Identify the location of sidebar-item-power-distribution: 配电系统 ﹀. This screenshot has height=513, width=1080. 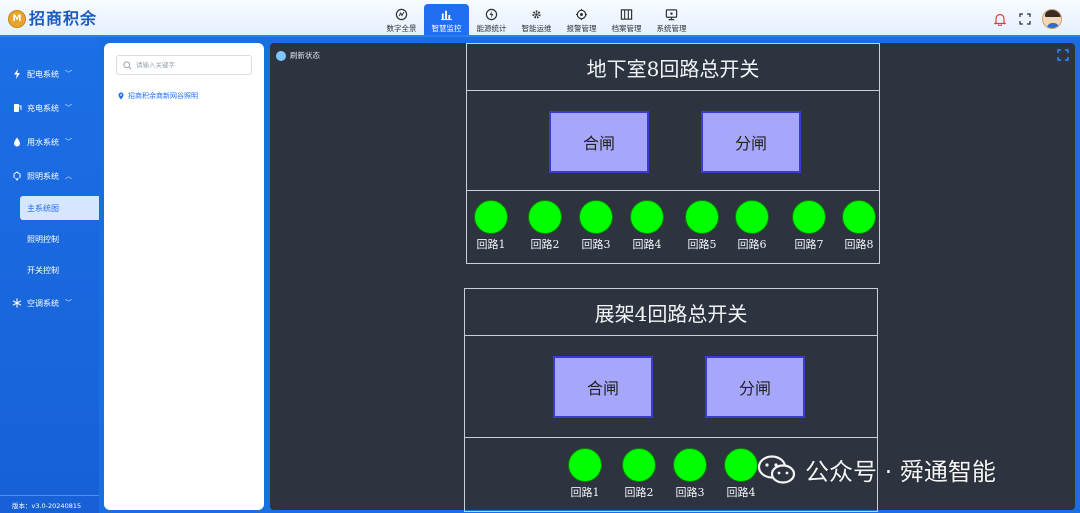
(49, 74).